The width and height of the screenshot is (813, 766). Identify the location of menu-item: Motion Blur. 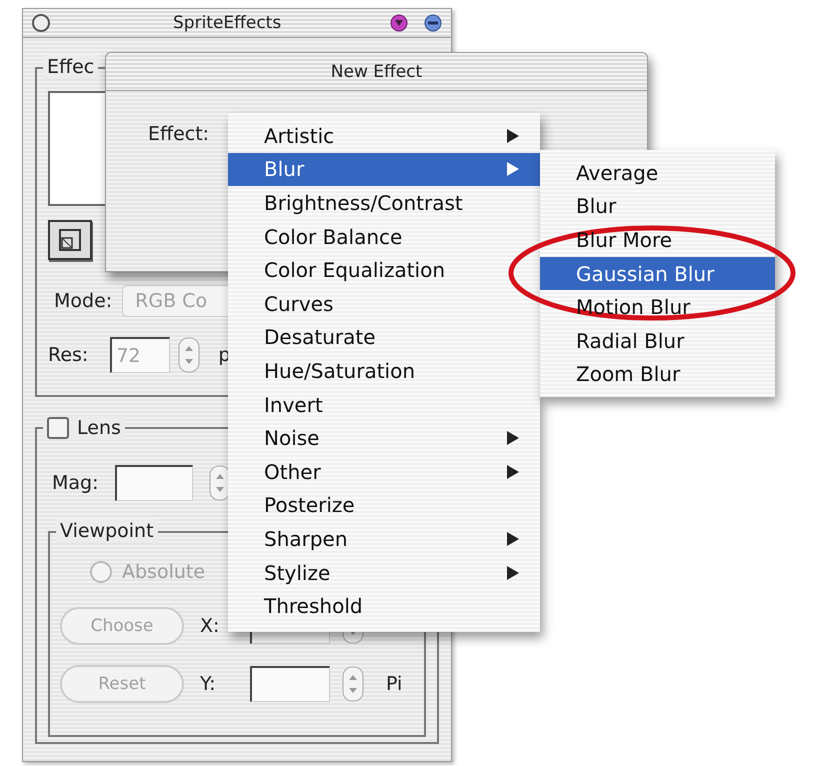
(657, 307).